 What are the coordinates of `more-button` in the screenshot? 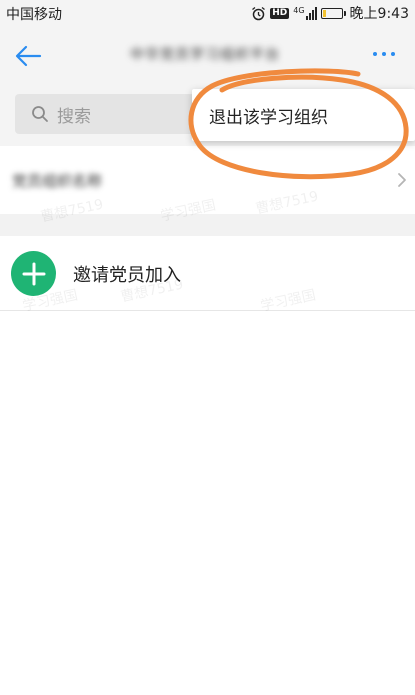 It's located at (384, 54).